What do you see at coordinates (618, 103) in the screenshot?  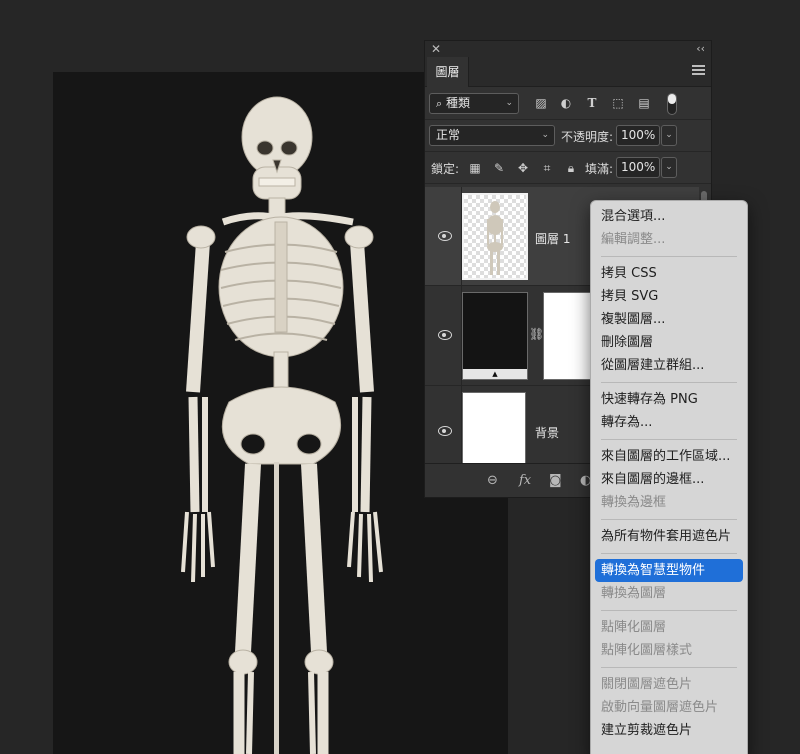 I see `filter-shape-icon: ⬚` at bounding box center [618, 103].